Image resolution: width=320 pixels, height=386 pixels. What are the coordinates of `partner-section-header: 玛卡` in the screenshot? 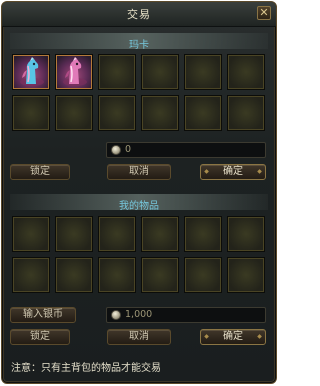 It's located at (139, 42).